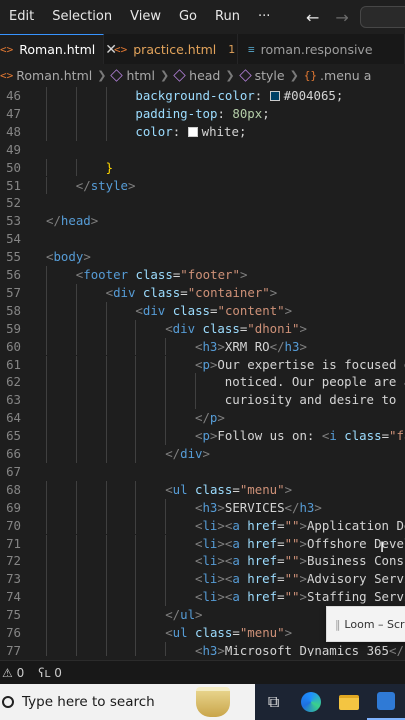 The height and width of the screenshot is (720, 405). What do you see at coordinates (365, 624) in the screenshot?
I see `loom-recording-popup: || Loom – Scr` at bounding box center [365, 624].